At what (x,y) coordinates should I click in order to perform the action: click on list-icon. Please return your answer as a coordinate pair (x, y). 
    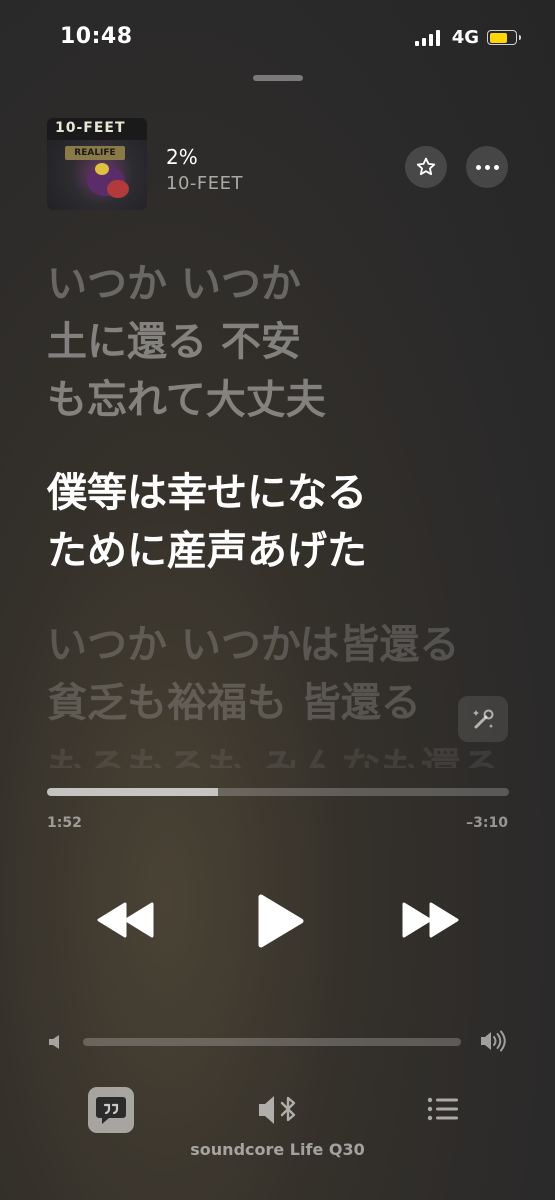
    Looking at the image, I should click on (442, 1109).